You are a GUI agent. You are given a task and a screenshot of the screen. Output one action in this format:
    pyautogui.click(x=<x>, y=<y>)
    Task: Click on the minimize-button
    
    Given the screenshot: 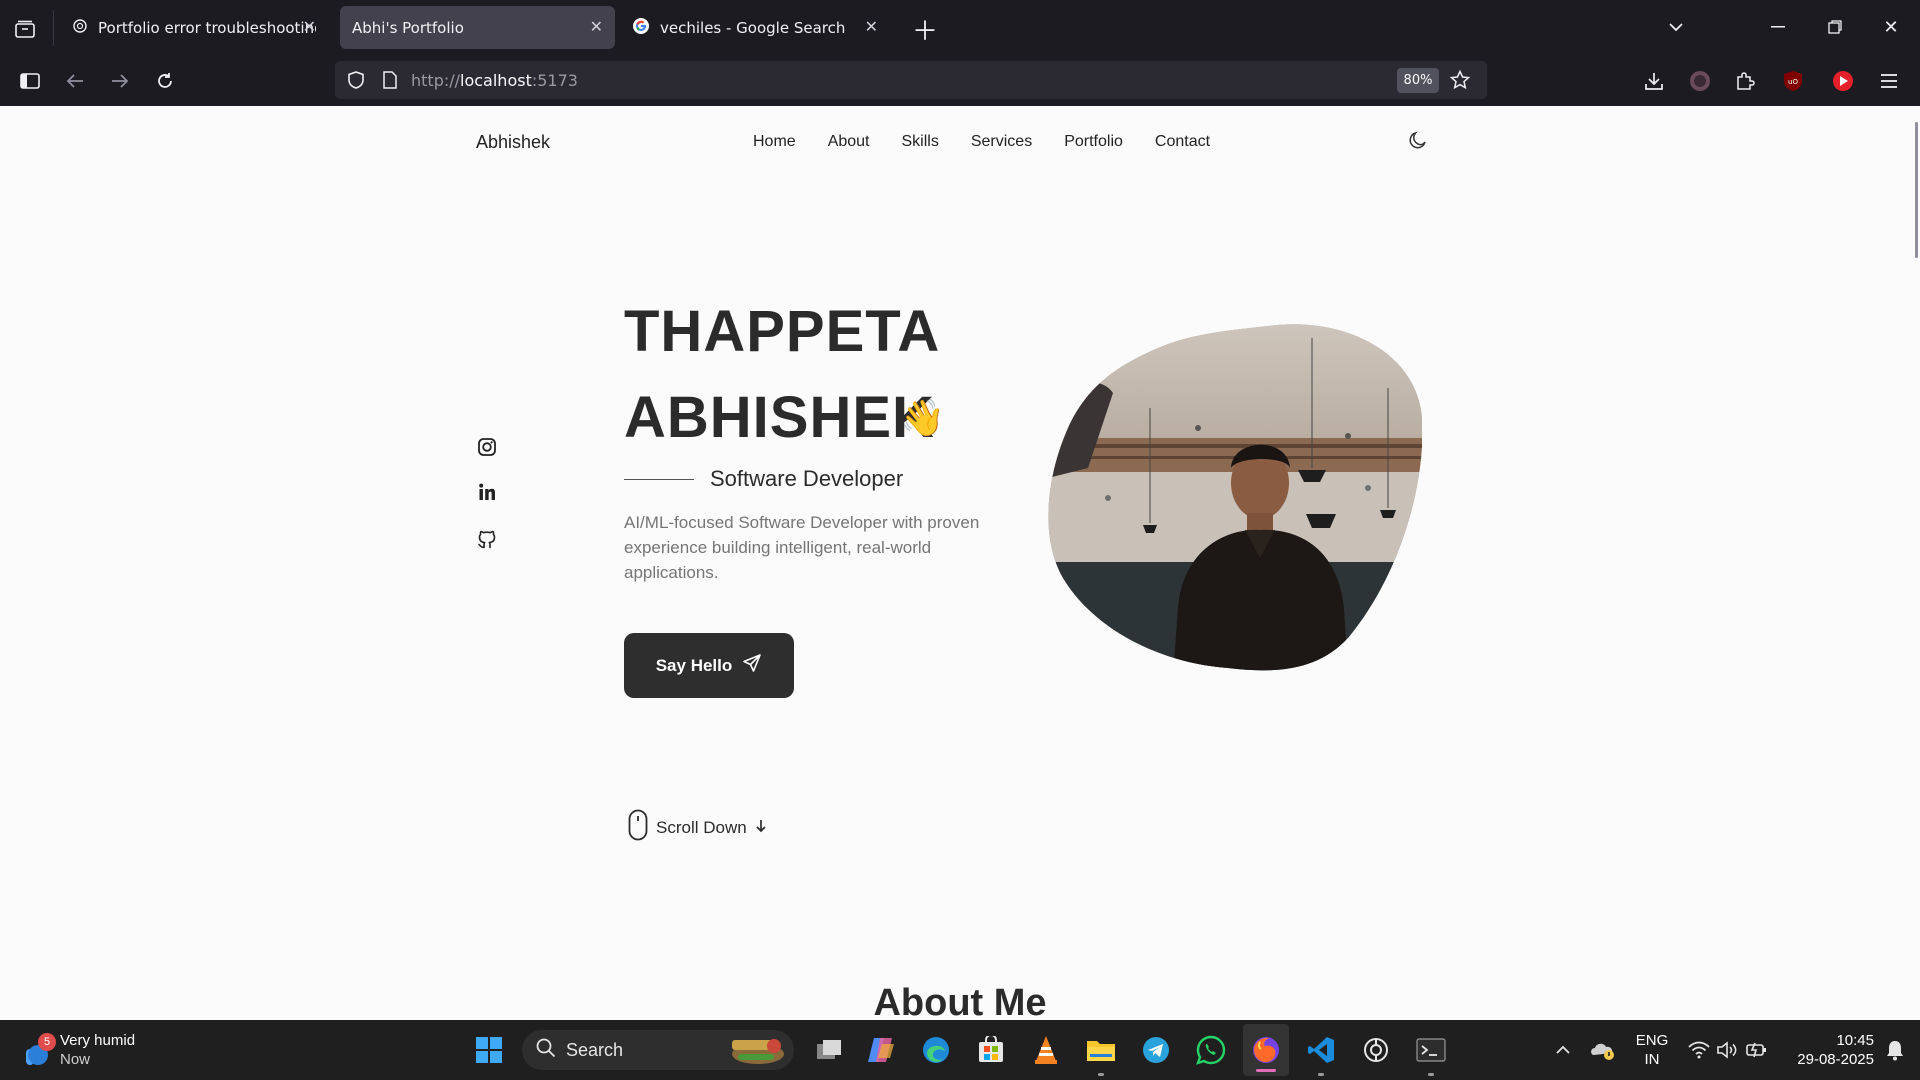 What is the action you would take?
    pyautogui.click(x=1778, y=27)
    